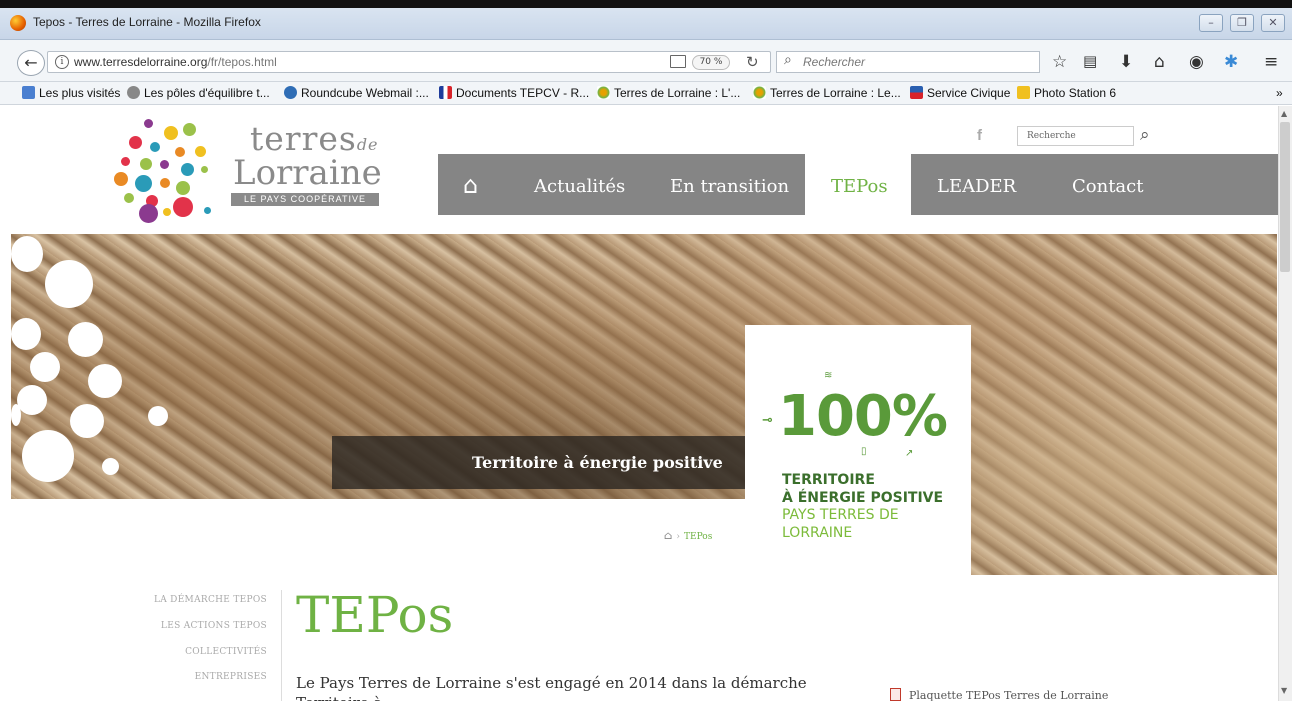 The height and width of the screenshot is (701, 1292). I want to click on badge-percent: 100%, so click(863, 416).